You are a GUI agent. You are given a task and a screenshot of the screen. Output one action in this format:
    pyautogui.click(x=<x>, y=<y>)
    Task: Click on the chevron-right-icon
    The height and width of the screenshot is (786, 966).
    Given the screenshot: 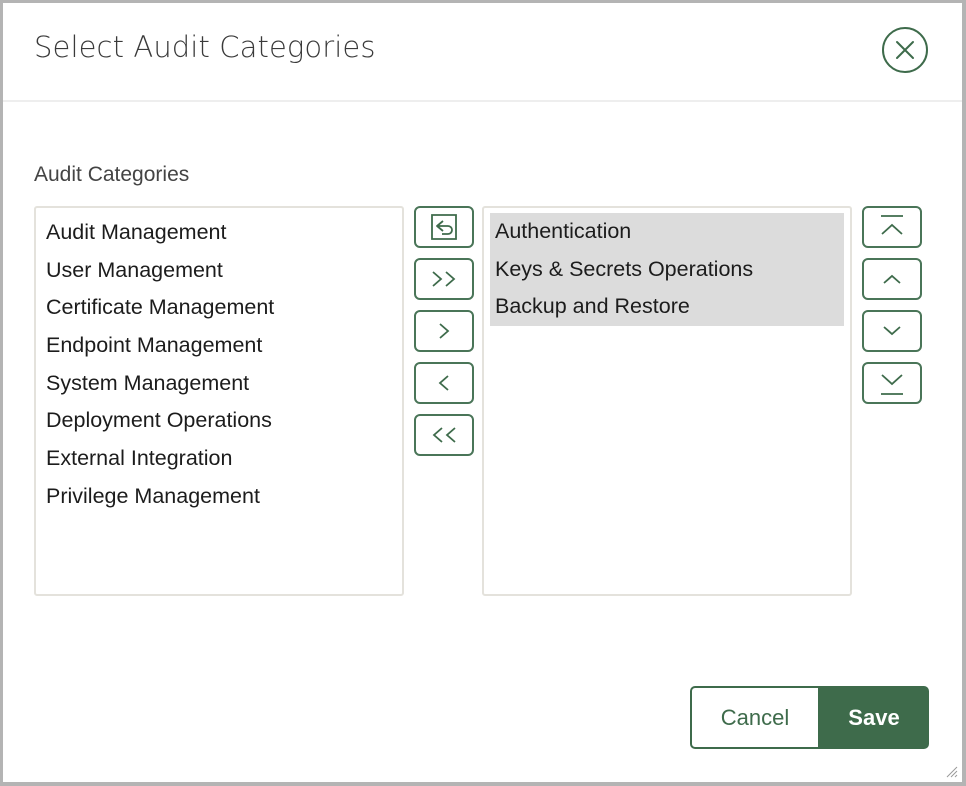 What is the action you would take?
    pyautogui.click(x=444, y=331)
    